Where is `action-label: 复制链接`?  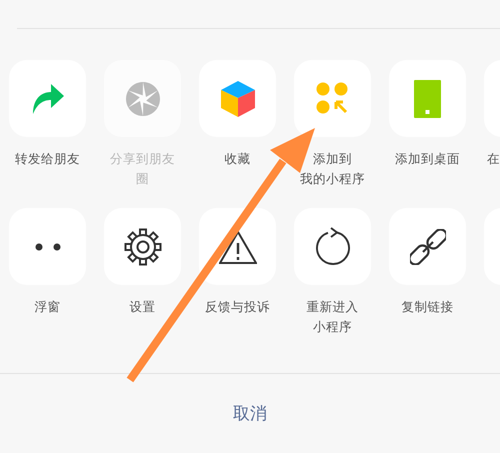 action-label: 复制链接 is located at coordinates (428, 307).